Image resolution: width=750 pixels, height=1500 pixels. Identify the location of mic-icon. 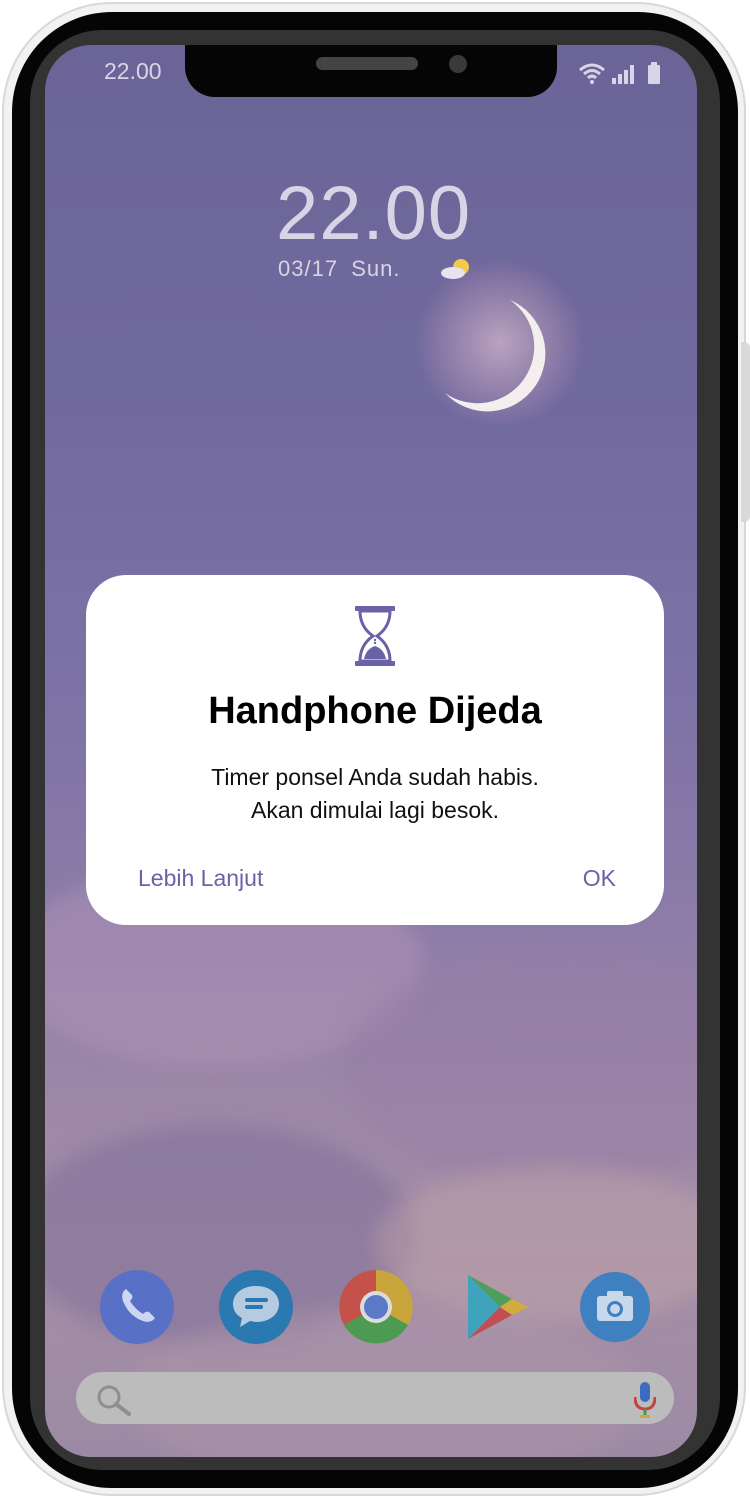
(645, 1400).